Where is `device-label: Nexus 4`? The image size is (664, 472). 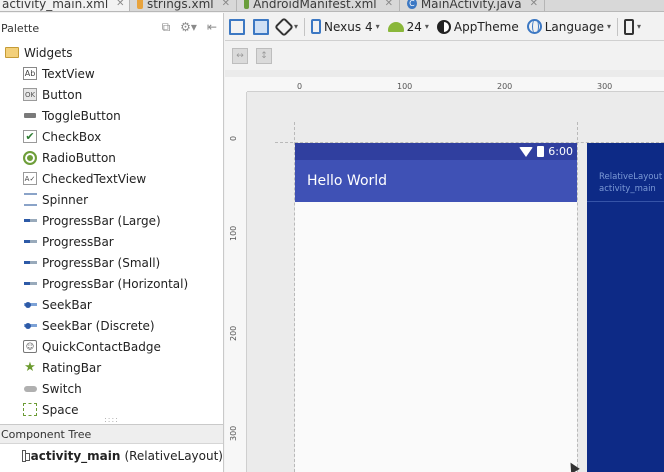 device-label: Nexus 4 is located at coordinates (348, 26).